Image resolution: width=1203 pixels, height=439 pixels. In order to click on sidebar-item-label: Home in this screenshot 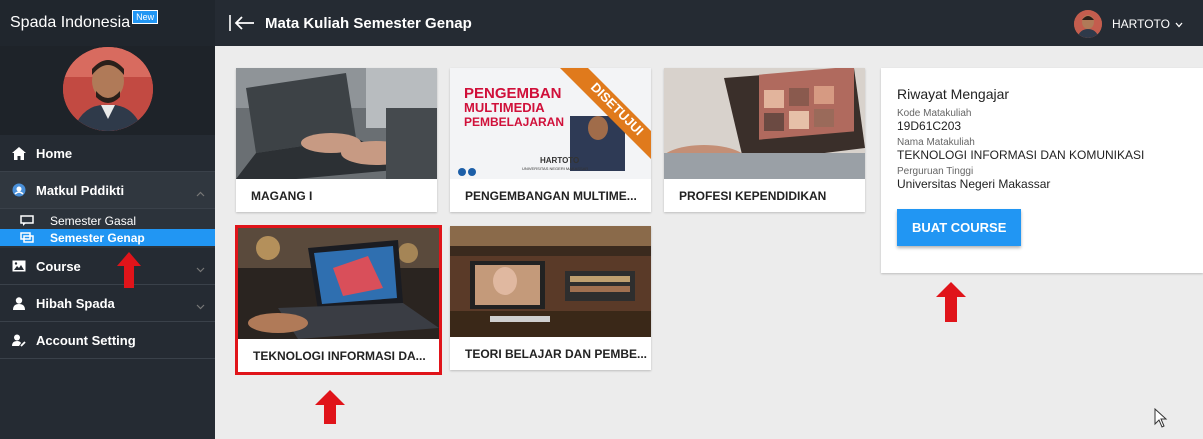, I will do `click(54, 153)`.